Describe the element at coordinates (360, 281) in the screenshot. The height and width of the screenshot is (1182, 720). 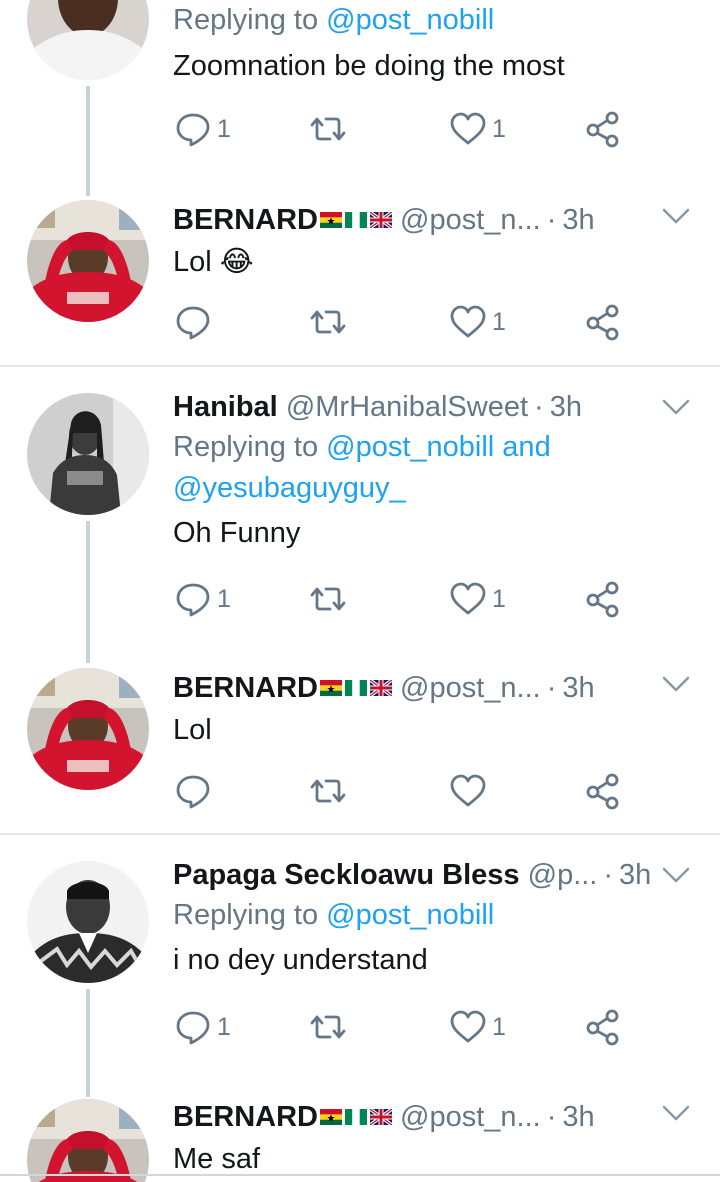
I see `tweet: BERNARD @post_n... · 3h Lol 😂 1` at that location.